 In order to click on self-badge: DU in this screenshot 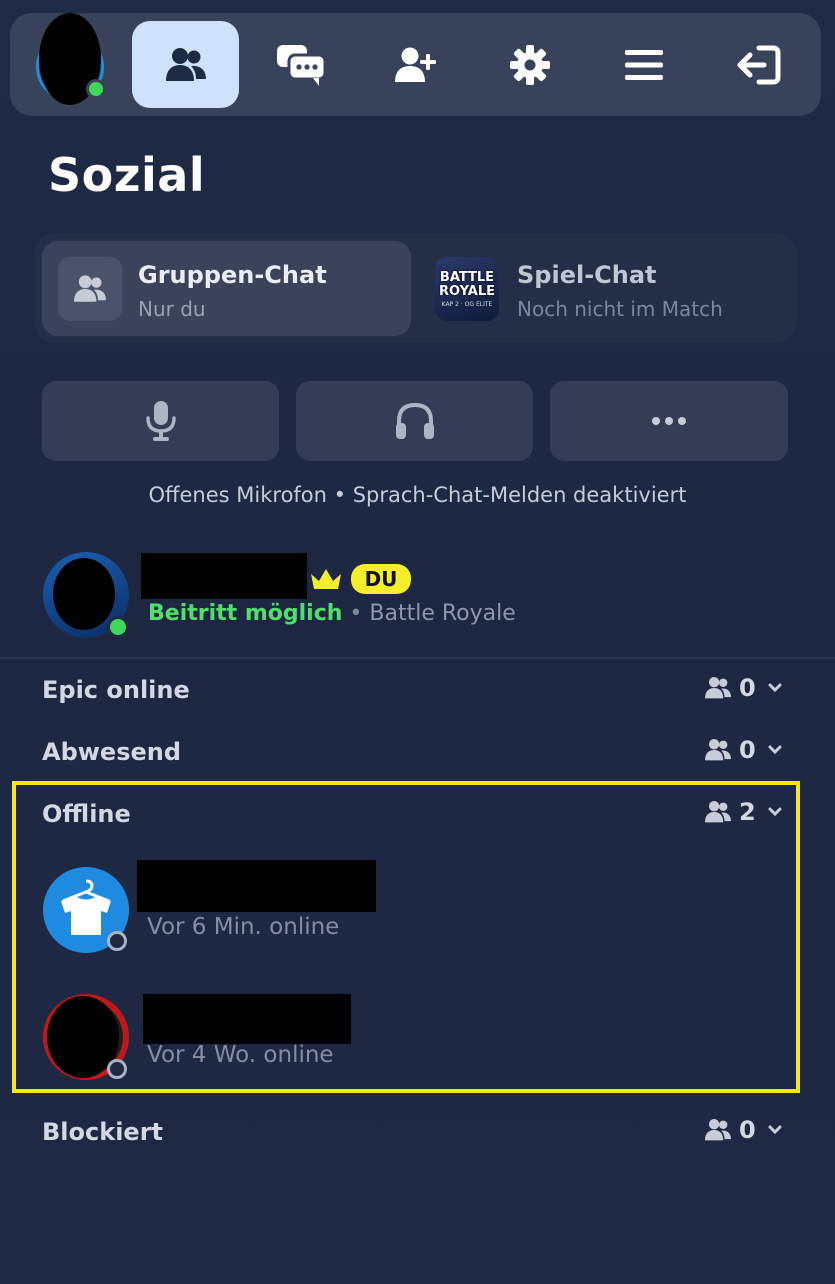, I will do `click(381, 579)`.